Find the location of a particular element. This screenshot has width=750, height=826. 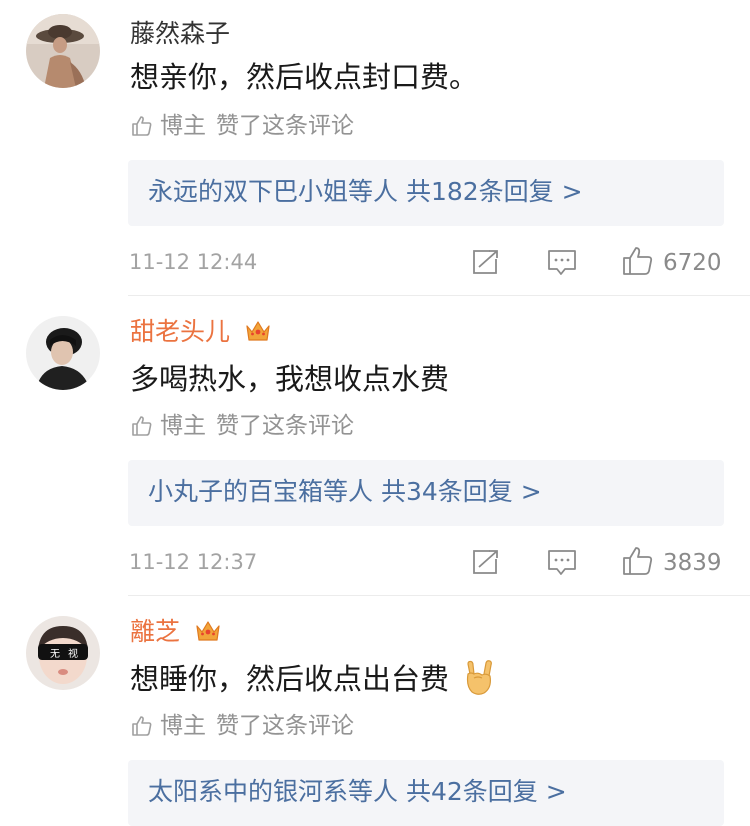

username-text: 離芝 is located at coordinates (155, 631).